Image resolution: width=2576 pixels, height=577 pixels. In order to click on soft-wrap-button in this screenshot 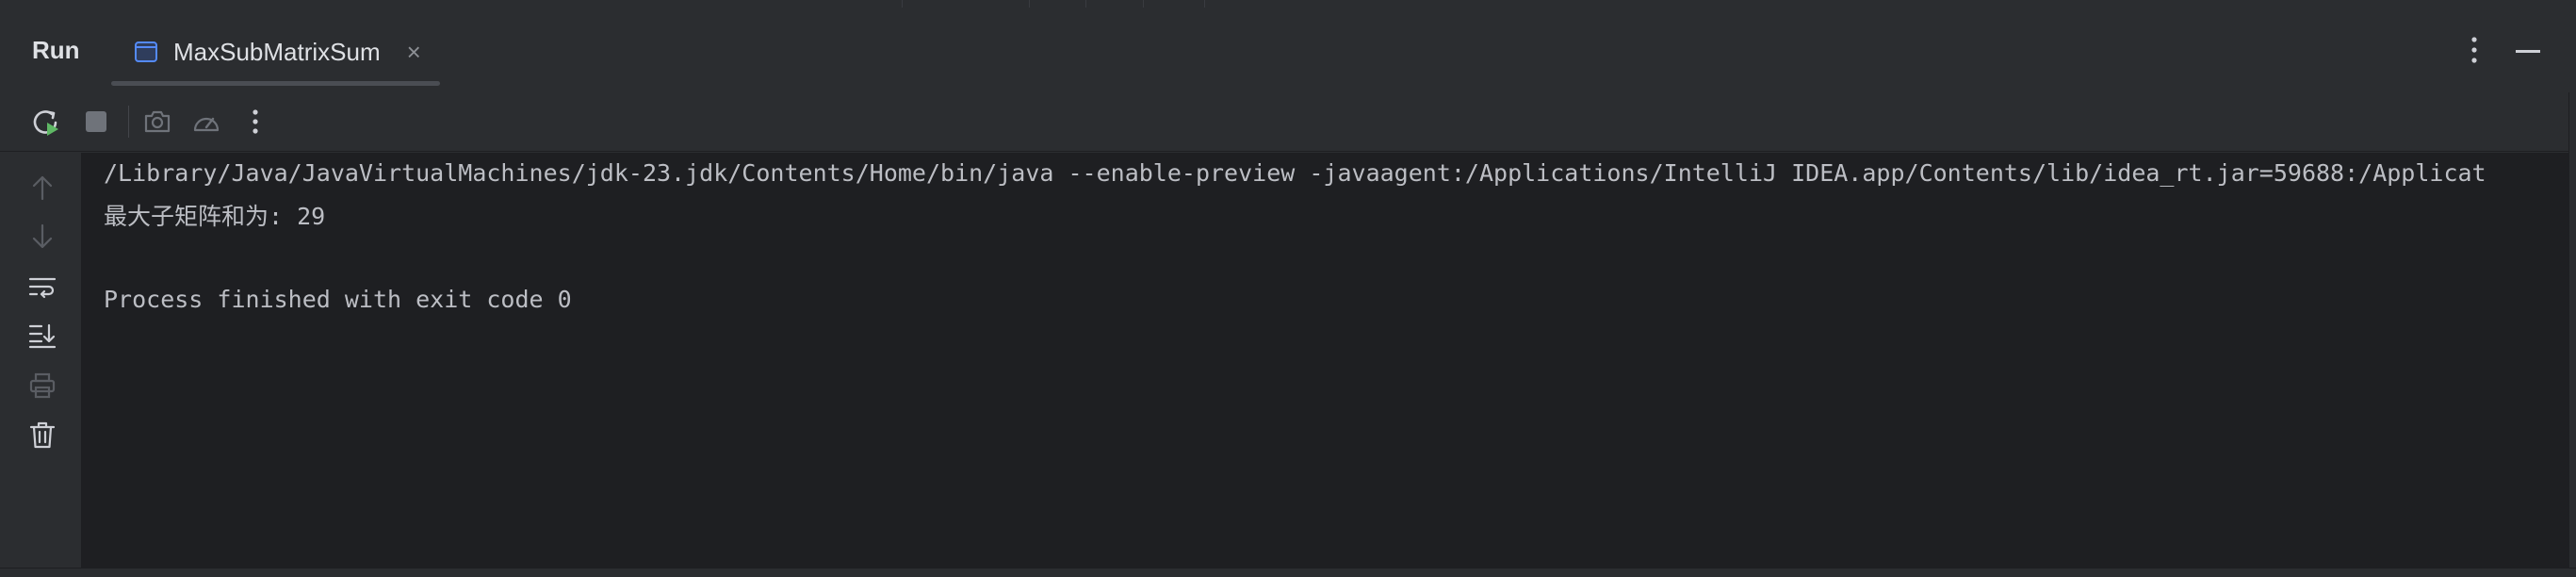, I will do `click(42, 287)`.